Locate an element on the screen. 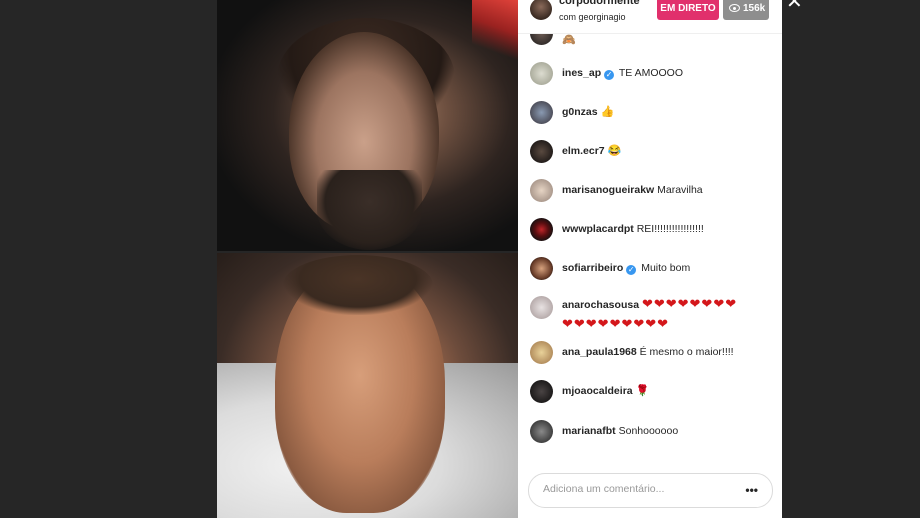 This screenshot has height=518, width=920. eye-icon is located at coordinates (734, 8).